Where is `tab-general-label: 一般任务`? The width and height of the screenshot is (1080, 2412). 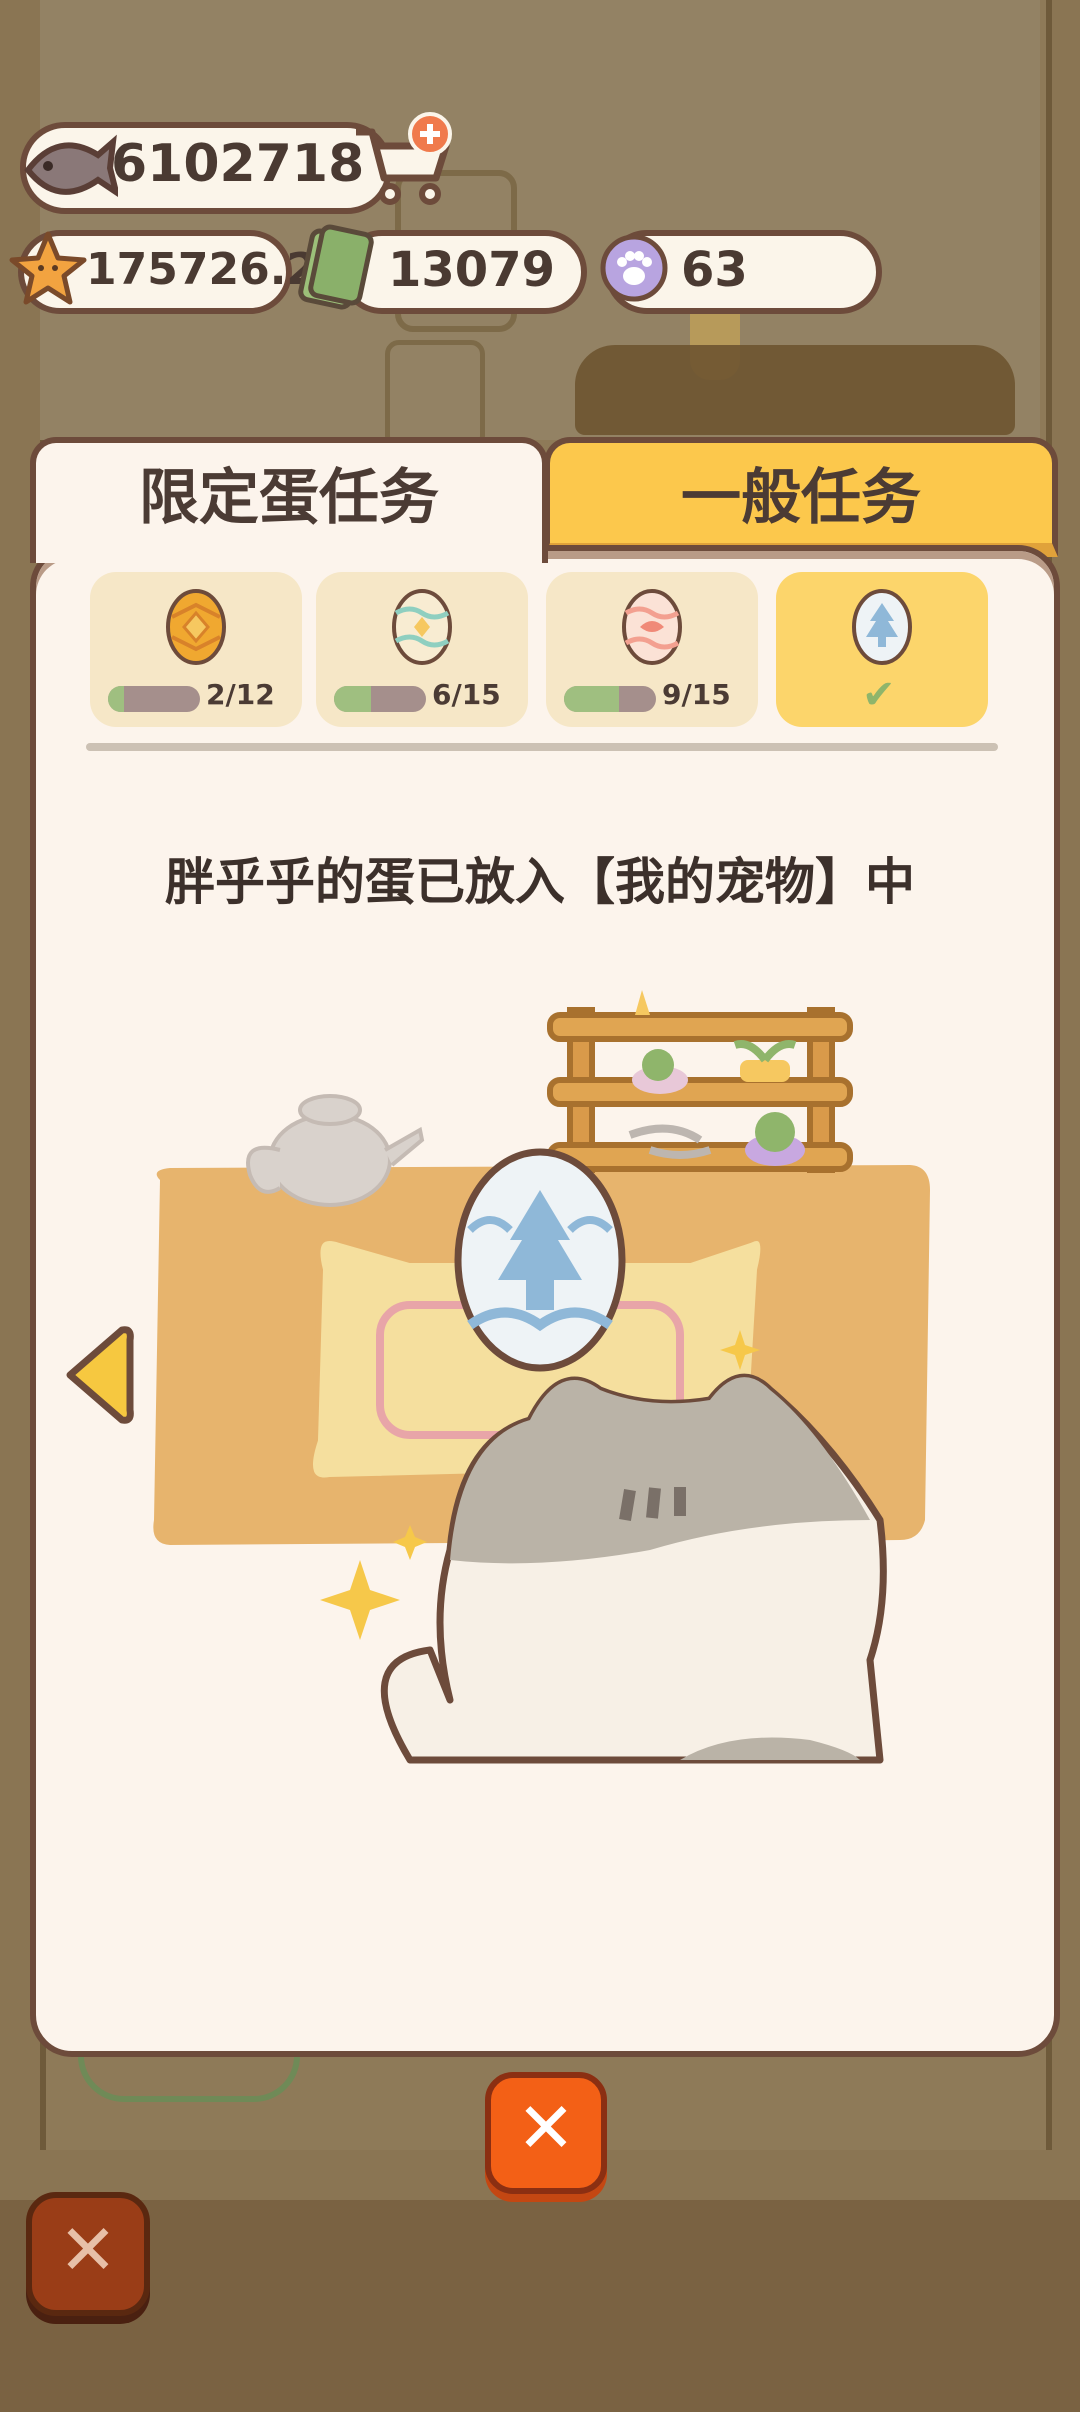 tab-general-label: 一般任务 is located at coordinates (801, 498).